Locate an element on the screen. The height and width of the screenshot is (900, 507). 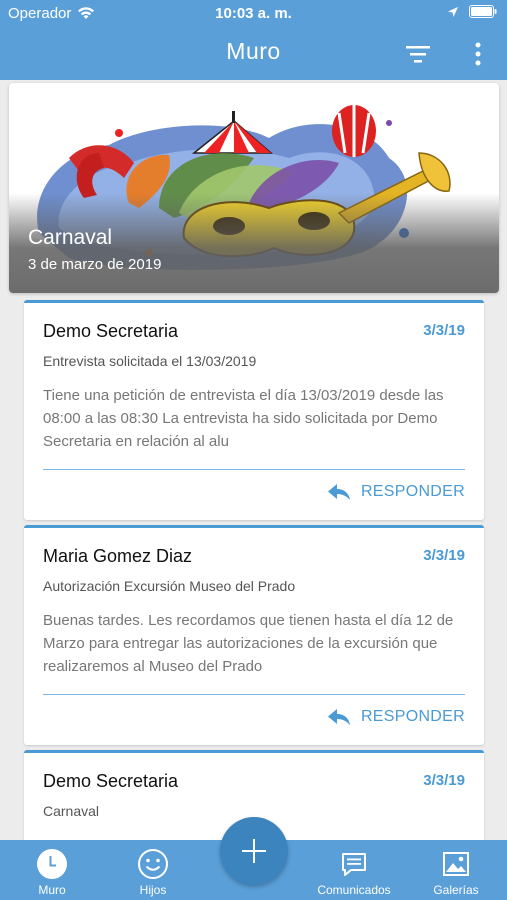
more-vertical-icon is located at coordinates (478, 54).